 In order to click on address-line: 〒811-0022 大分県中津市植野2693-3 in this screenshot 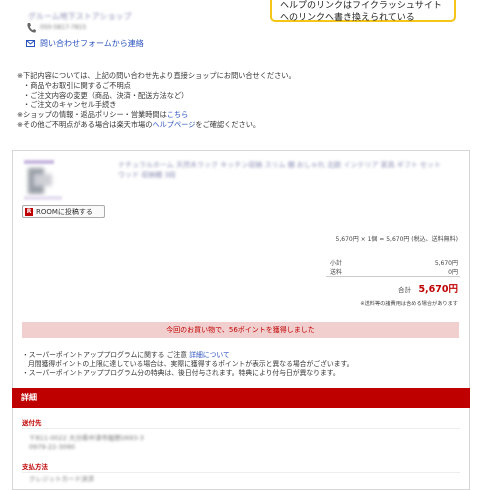, I will do `click(86, 438)`.